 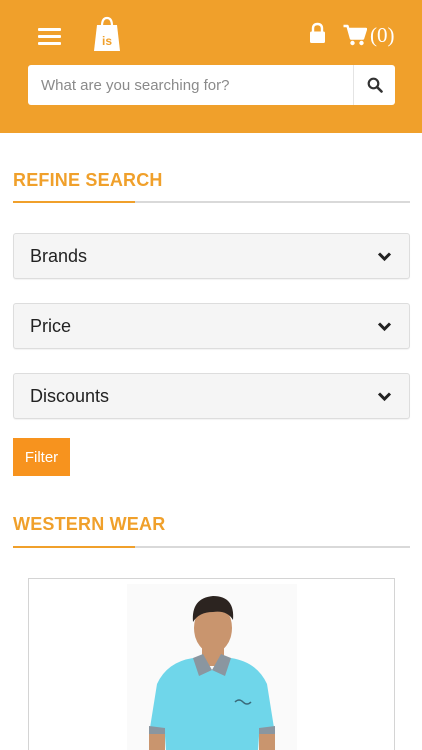 I want to click on menu-icon, so click(x=50, y=37).